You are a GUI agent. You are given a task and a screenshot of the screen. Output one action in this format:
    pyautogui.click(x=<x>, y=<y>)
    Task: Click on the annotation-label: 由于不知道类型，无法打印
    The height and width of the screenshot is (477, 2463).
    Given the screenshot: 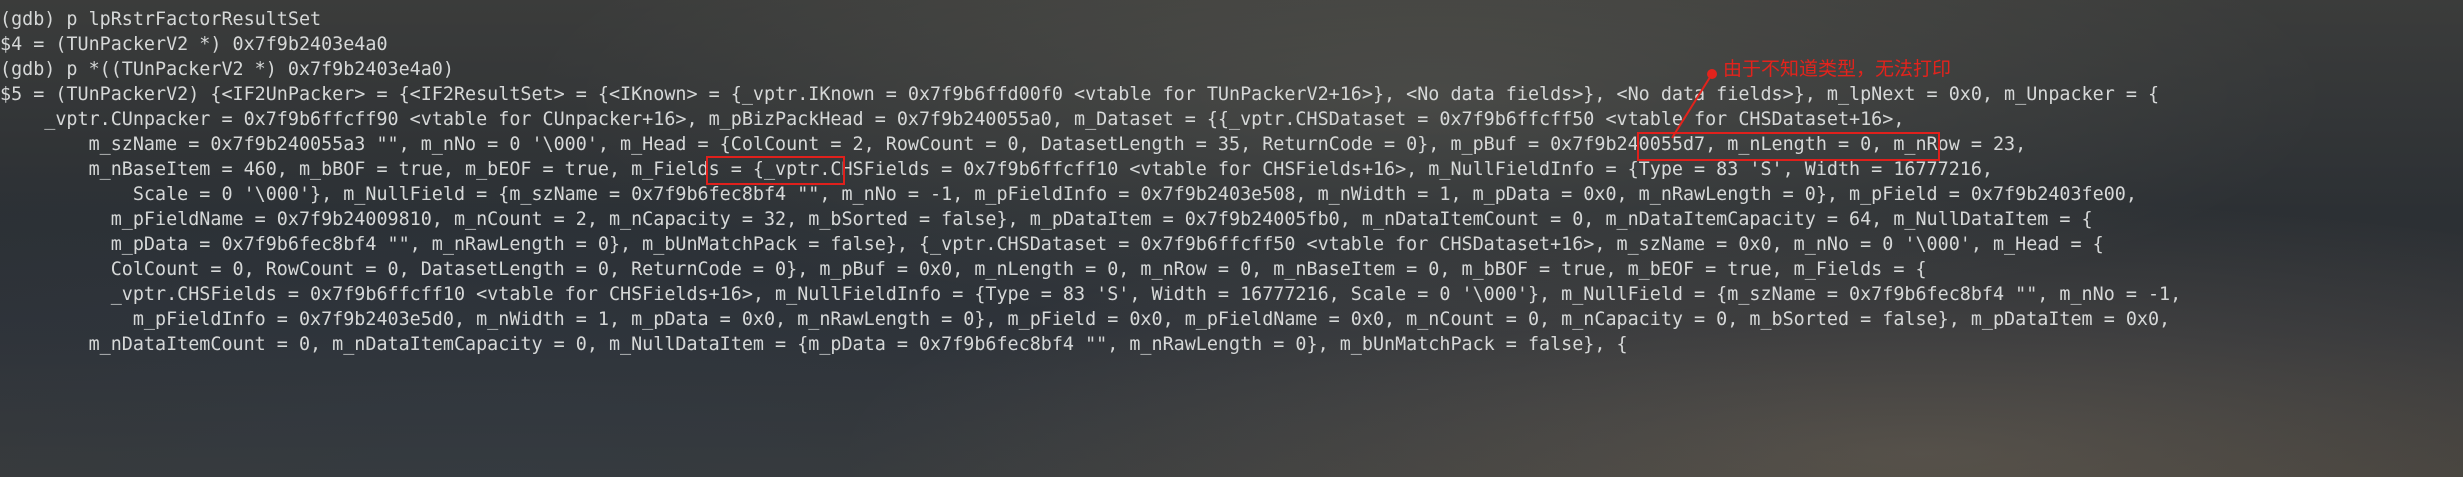 What is the action you would take?
    pyautogui.click(x=1837, y=69)
    